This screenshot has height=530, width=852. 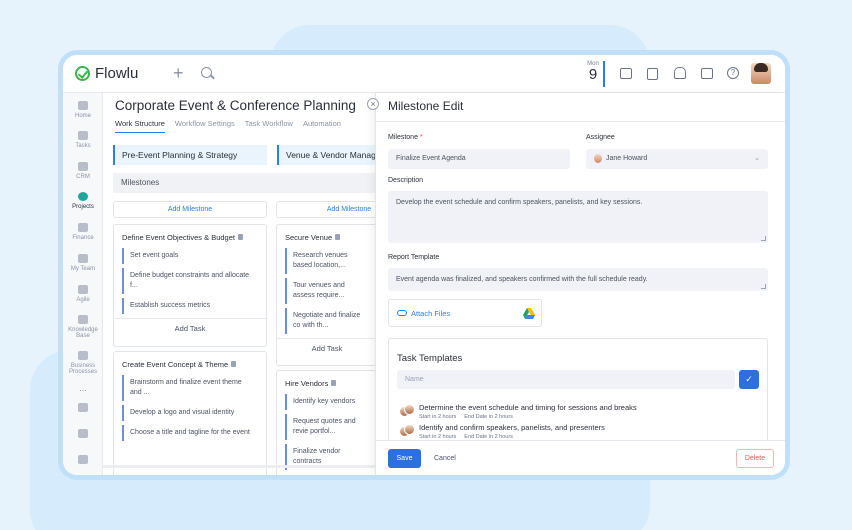 I want to click on stage-header: Pre-Event Planning & Strategy, so click(x=190, y=155).